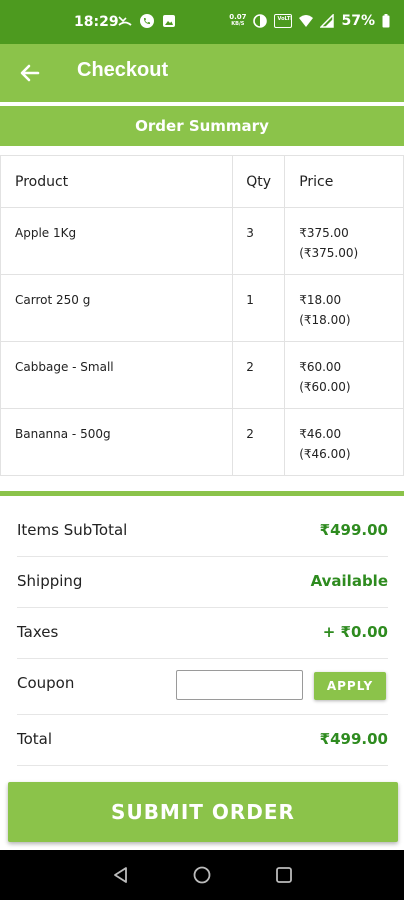 The height and width of the screenshot is (900, 404). Describe the element at coordinates (320, 367) in the screenshot. I see `price-value: ₹60.00` at that location.